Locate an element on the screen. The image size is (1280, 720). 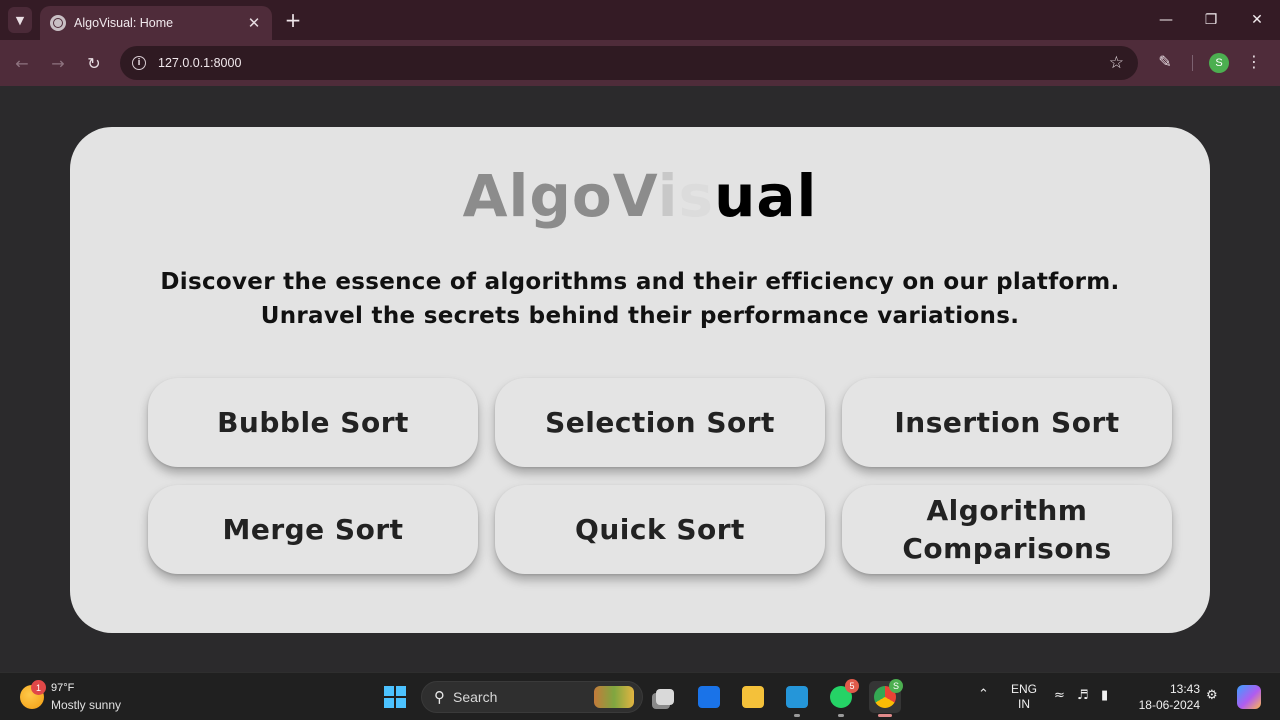
brand-title: AlgoVisual is located at coordinates (640, 196).